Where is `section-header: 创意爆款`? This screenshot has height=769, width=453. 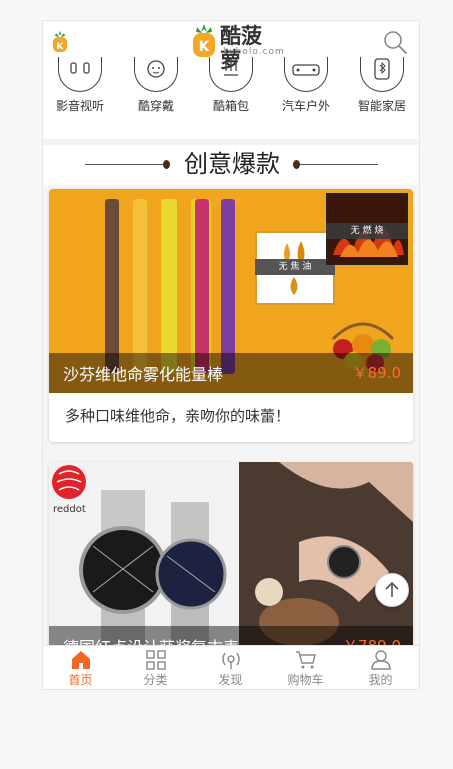
section-header: 创意爆款 is located at coordinates (231, 165).